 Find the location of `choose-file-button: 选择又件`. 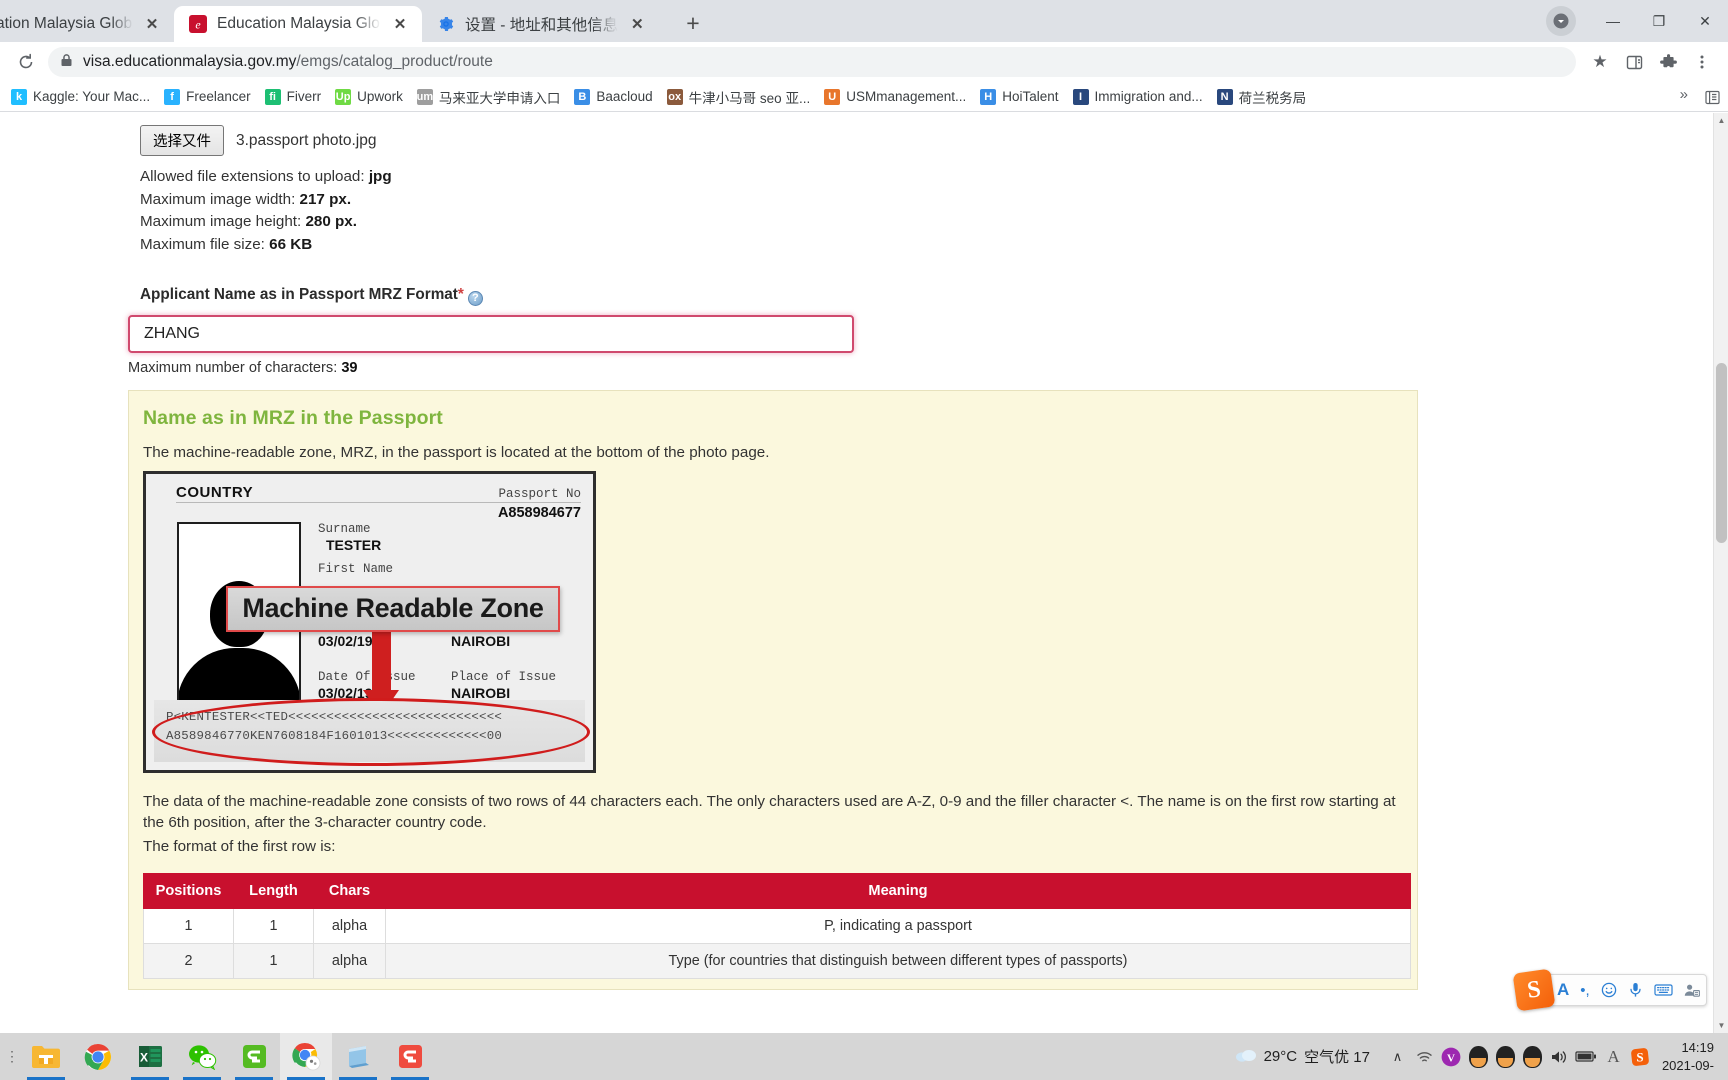

choose-file-button: 选择又件 is located at coordinates (182, 140).